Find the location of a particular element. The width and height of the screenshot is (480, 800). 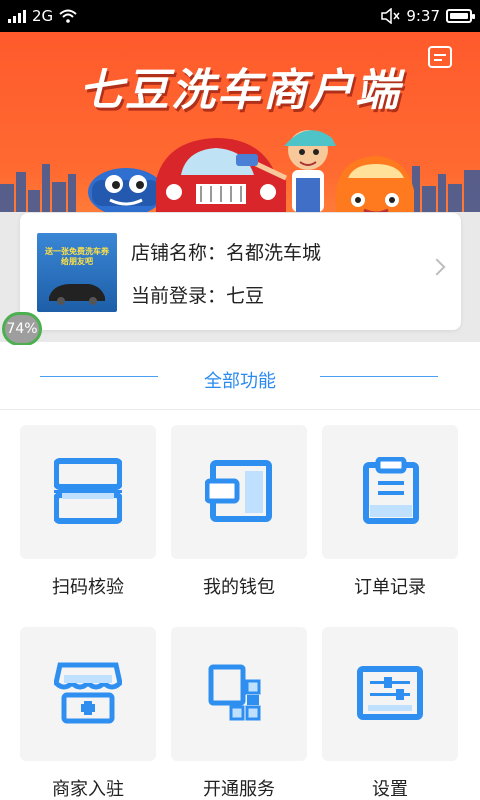

shop-info-card: 送一张免费洗车券 给朋友吧 店铺名称：名都洗车城 当前登录：七豆 is located at coordinates (240, 271).